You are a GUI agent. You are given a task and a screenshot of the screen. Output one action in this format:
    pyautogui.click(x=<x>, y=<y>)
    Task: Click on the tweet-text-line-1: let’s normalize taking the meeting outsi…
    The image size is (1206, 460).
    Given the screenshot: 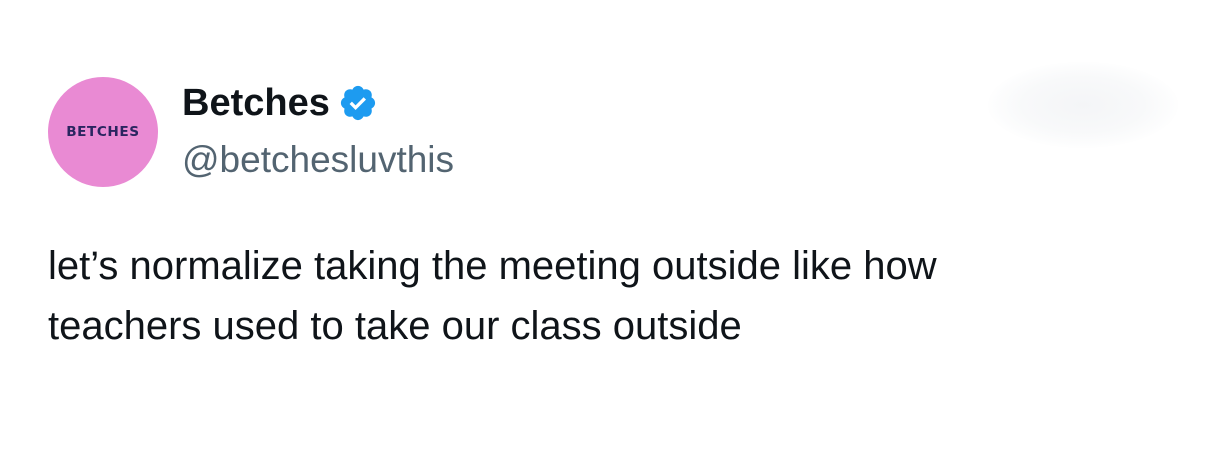 What is the action you would take?
    pyautogui.click(x=492, y=266)
    